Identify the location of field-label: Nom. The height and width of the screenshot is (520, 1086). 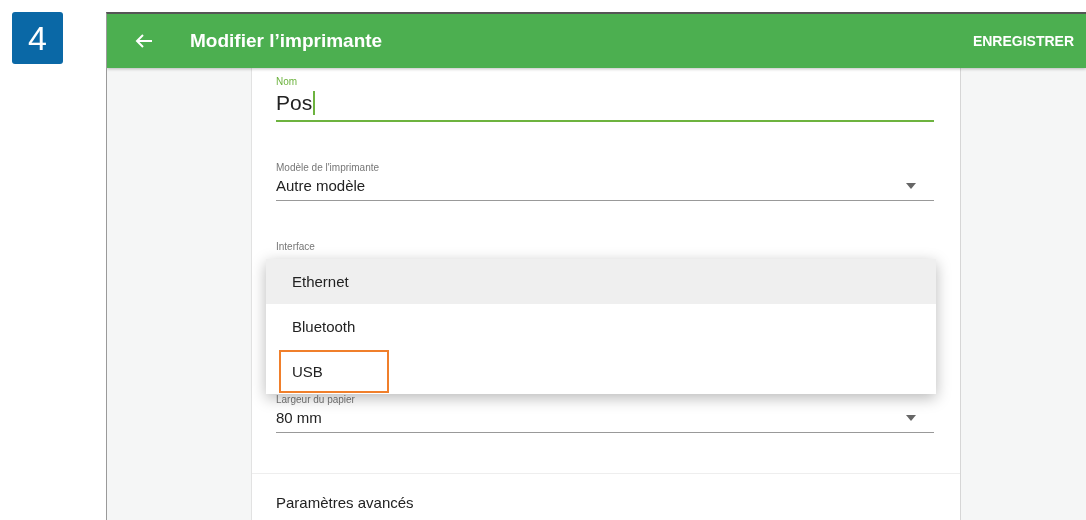
(287, 81).